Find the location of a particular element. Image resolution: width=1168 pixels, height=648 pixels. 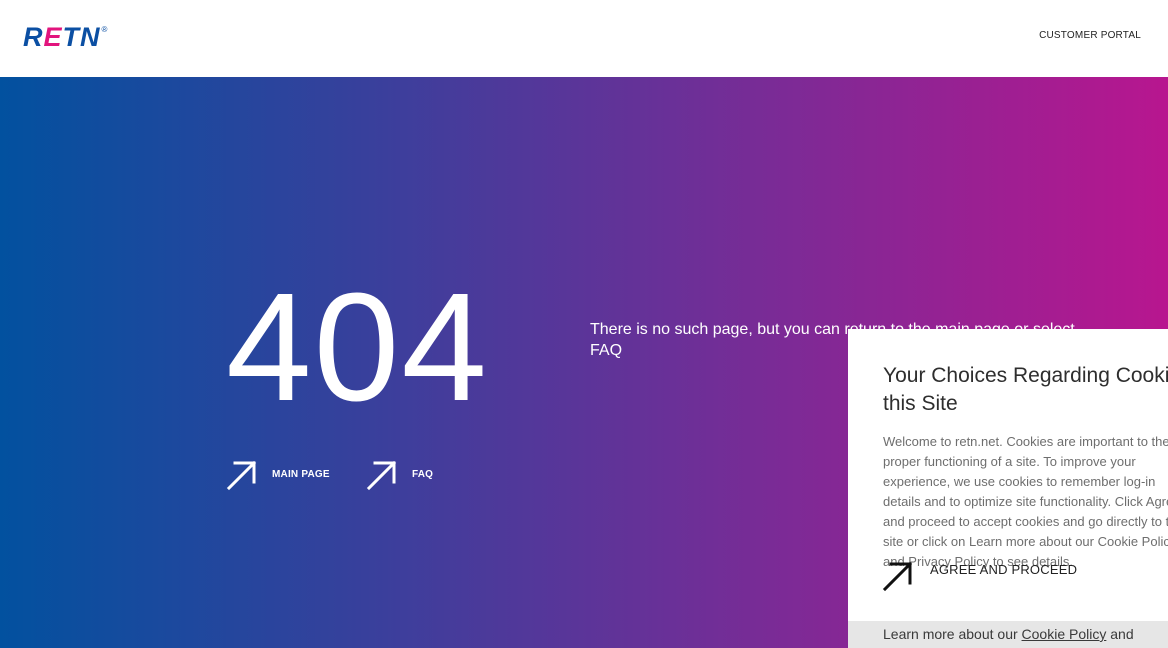

cookie-policy-link: Cookie Policy is located at coordinates (1064, 634).